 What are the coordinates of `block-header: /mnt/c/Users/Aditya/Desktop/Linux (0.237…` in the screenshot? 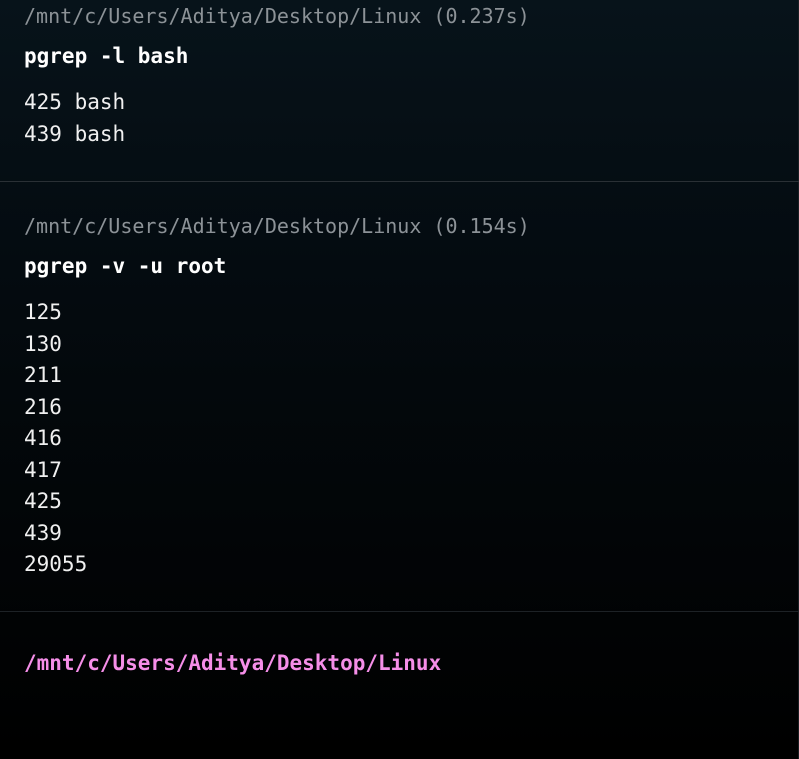 It's located at (277, 16).